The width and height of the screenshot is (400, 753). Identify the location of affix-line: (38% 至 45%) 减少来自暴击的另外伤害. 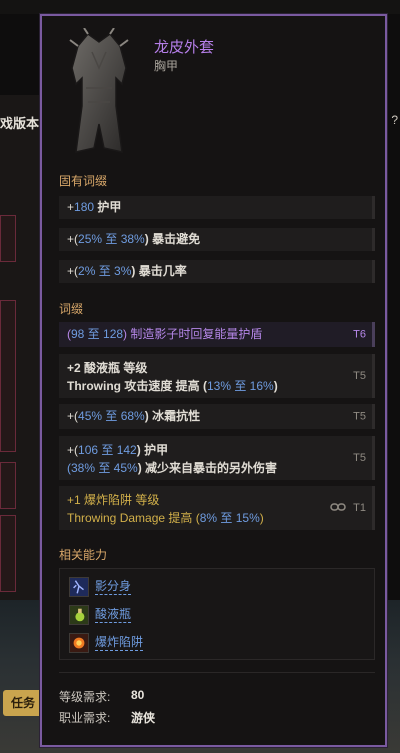
(172, 467).